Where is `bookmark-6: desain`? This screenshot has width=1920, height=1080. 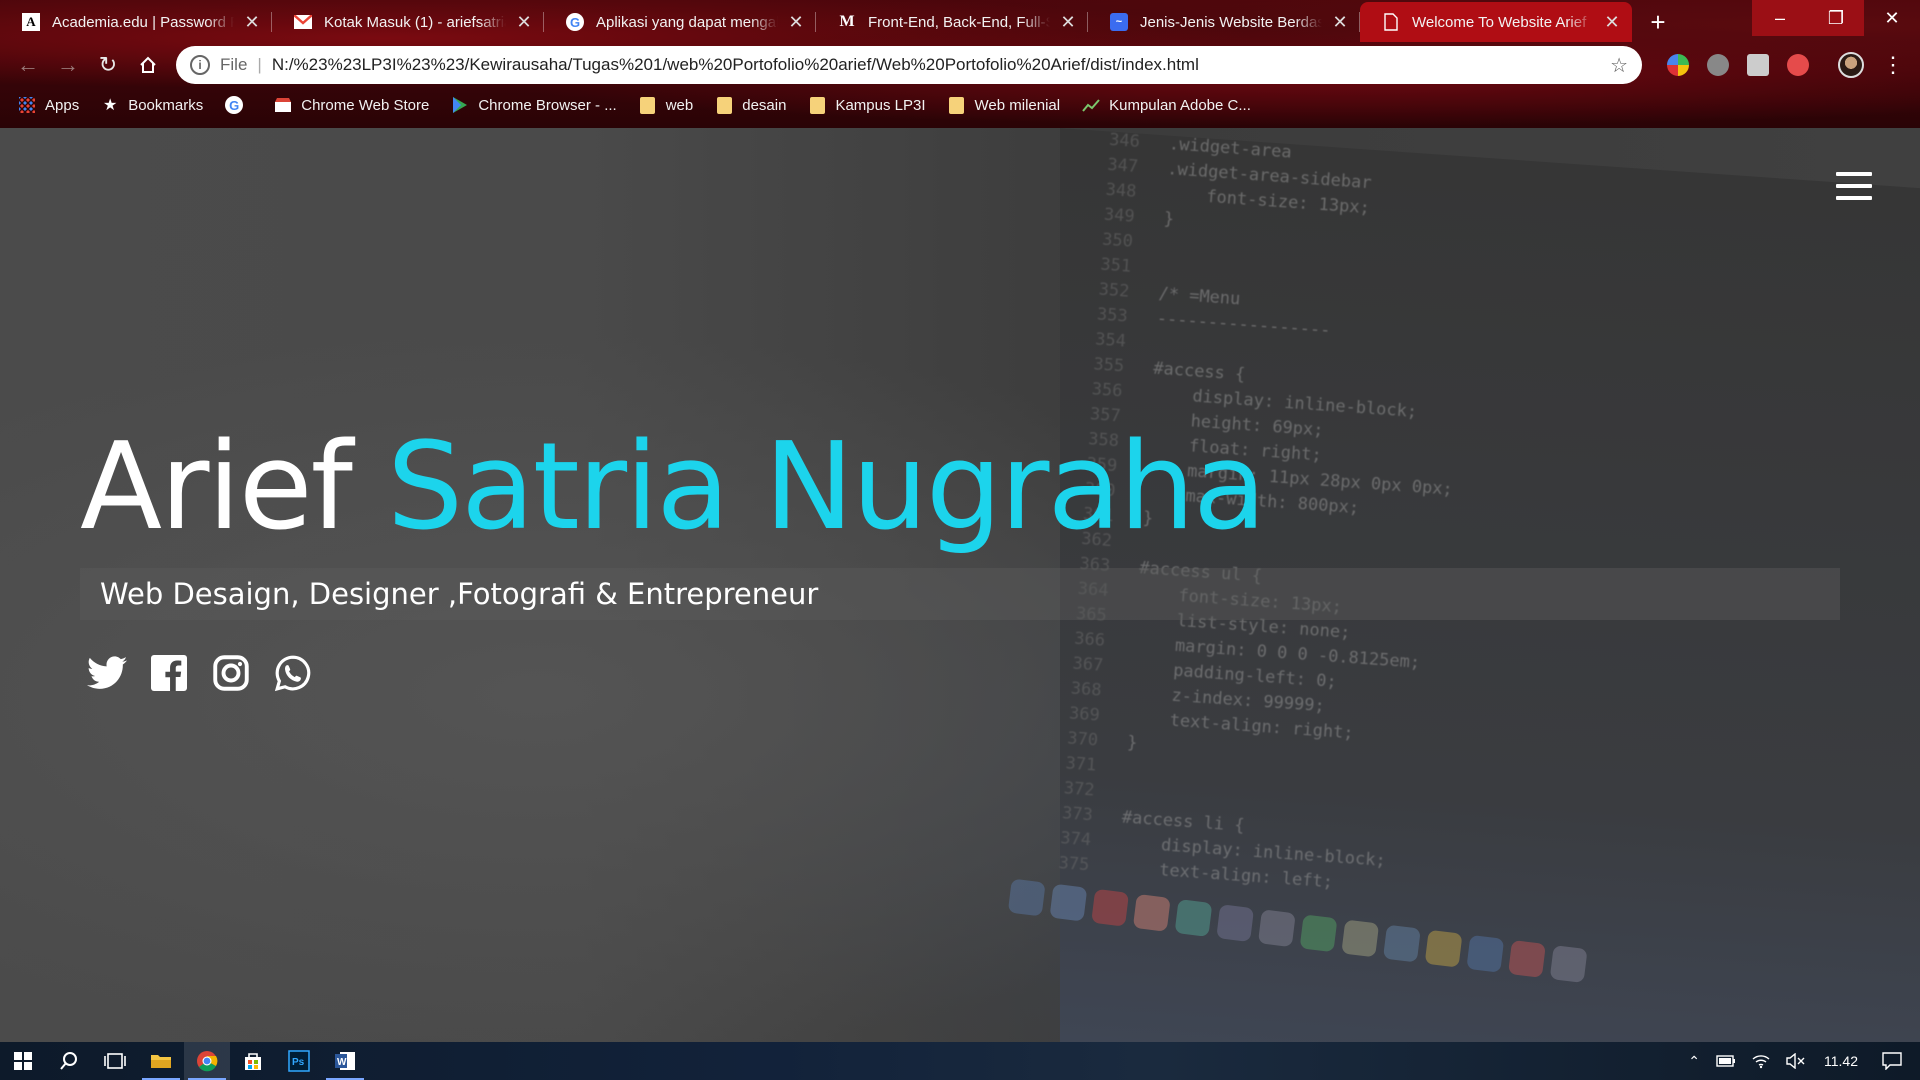 bookmark-6: desain is located at coordinates (750, 105).